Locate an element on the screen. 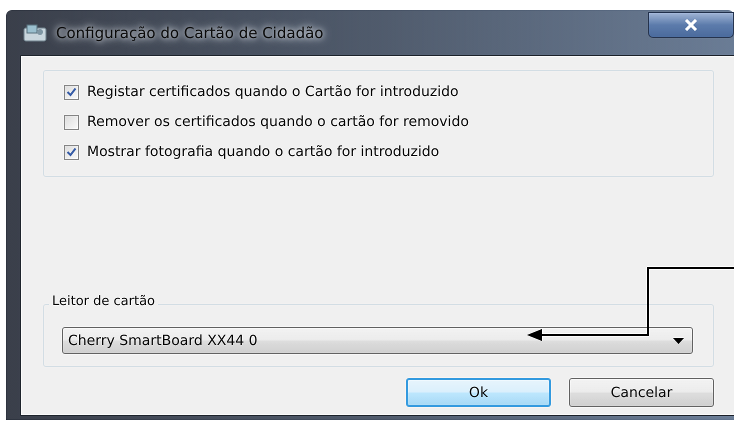 This screenshot has height=425, width=734. app-icon is located at coordinates (35, 32).